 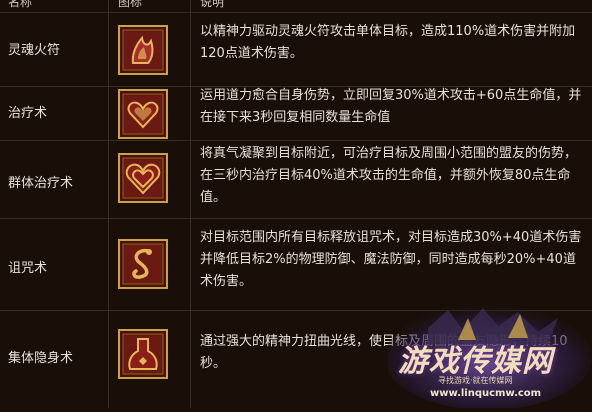 What do you see at coordinates (28, 113) in the screenshot?
I see `skill-name: 治疗术` at bounding box center [28, 113].